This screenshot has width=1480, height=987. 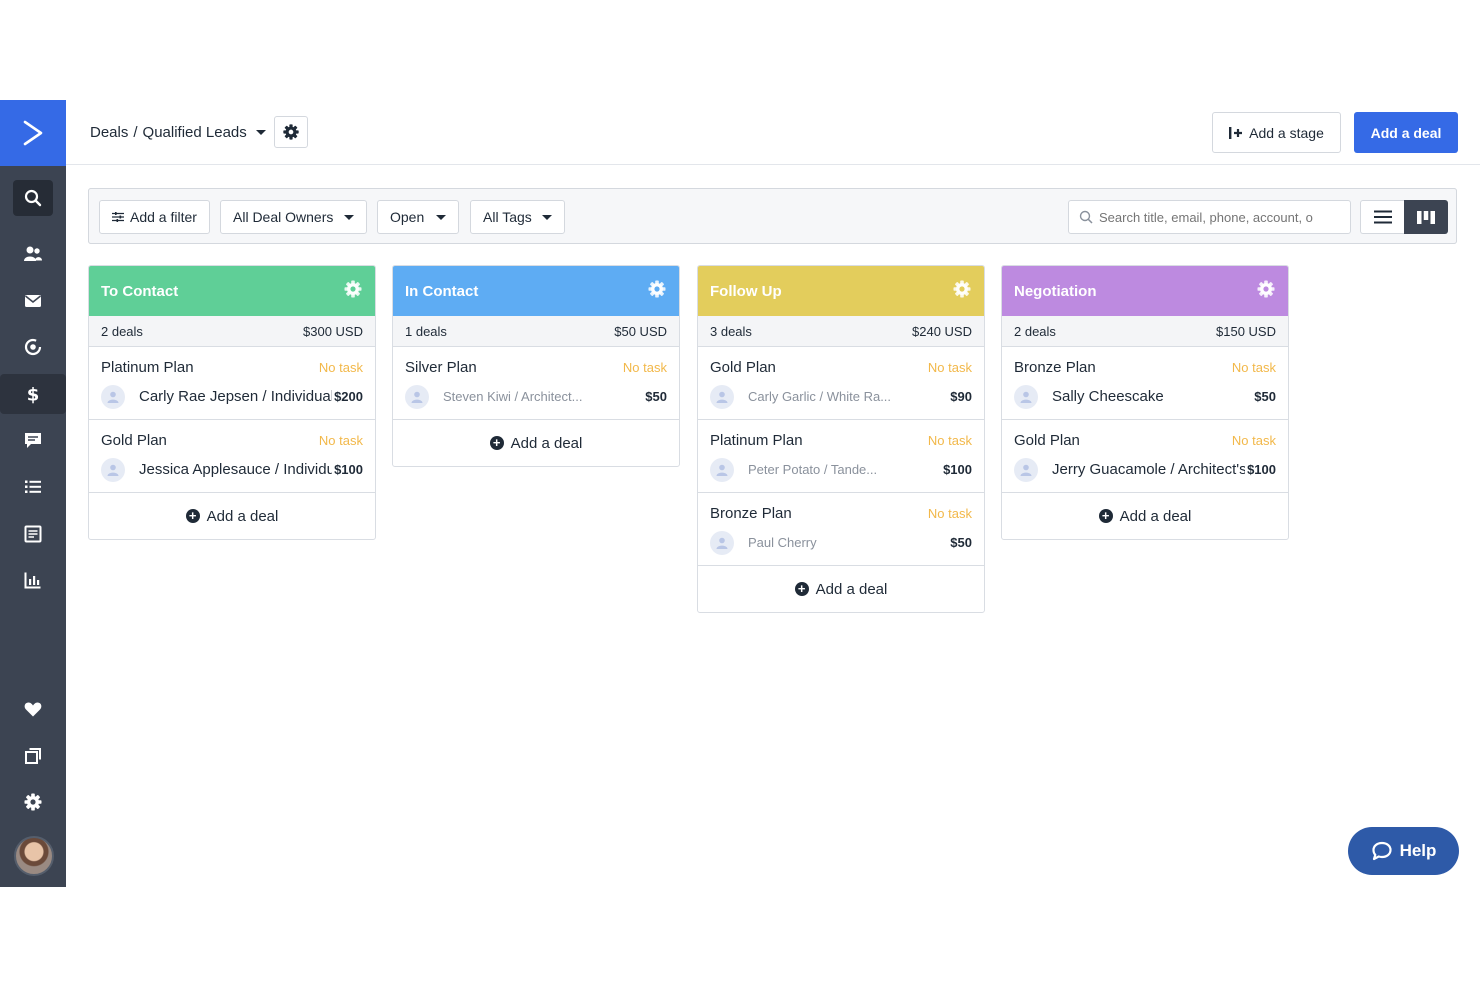 I want to click on sidebar-item-deals: $, so click(x=33, y=394).